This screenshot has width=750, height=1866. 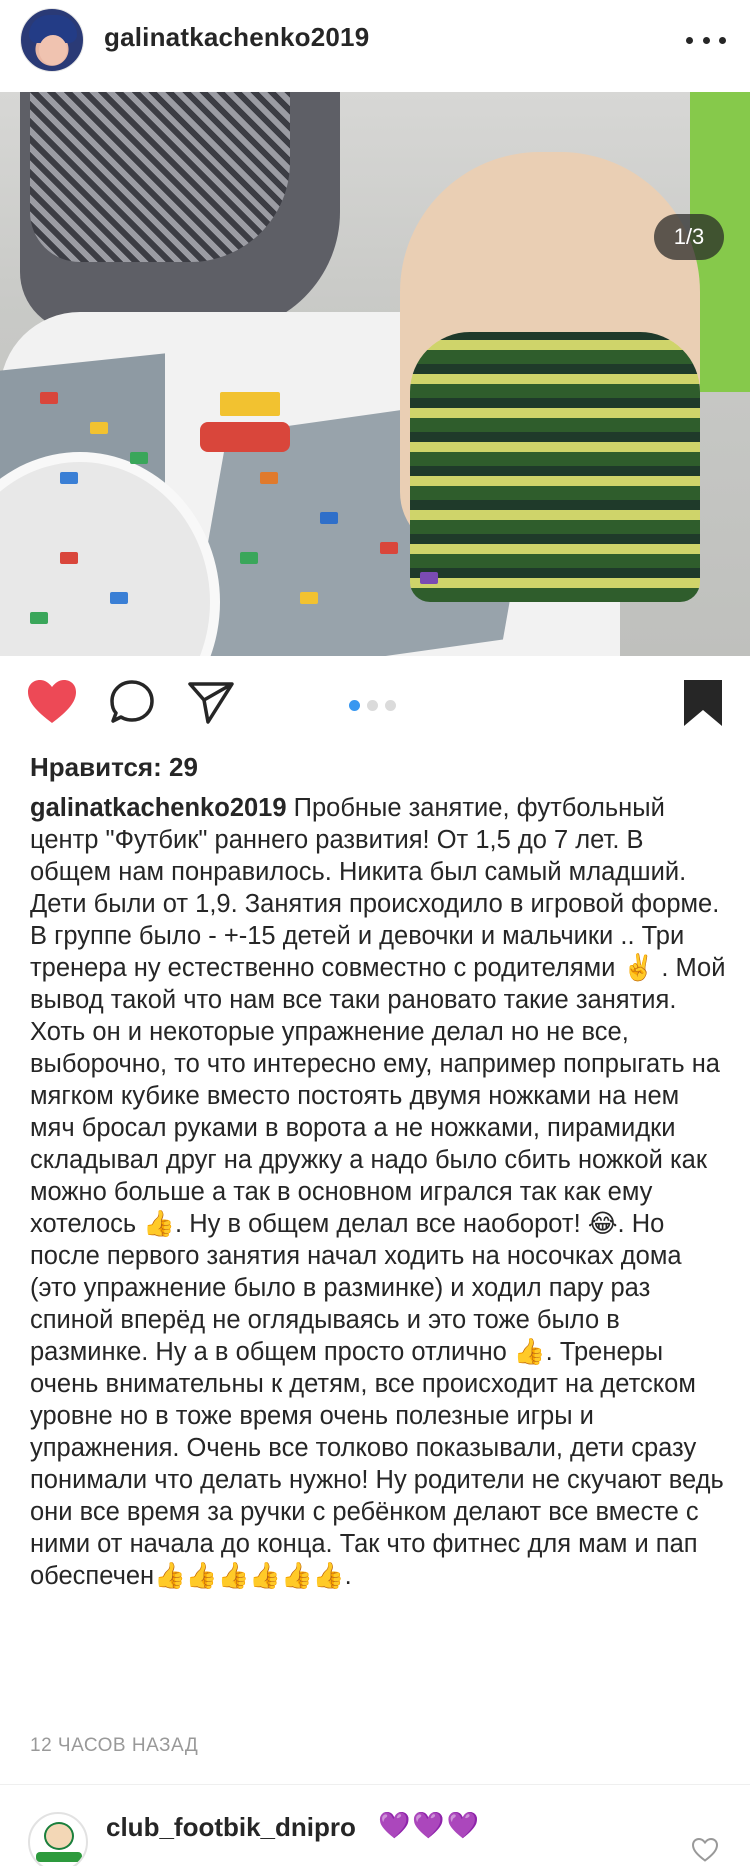 What do you see at coordinates (706, 40) in the screenshot?
I see `more-options-icon` at bounding box center [706, 40].